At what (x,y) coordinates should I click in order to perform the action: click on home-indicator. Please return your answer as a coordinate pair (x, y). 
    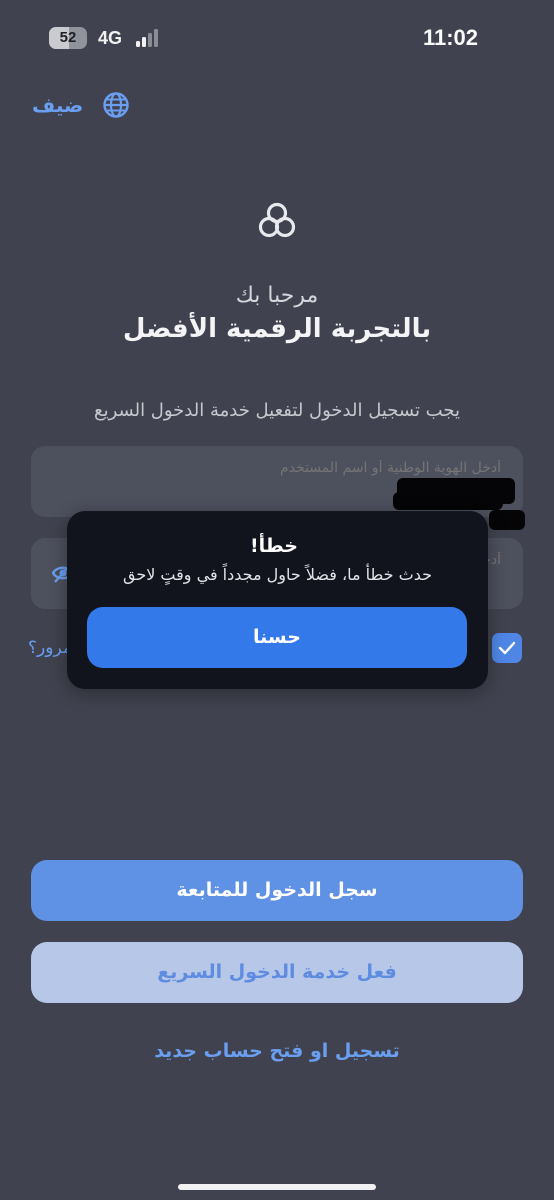
    Looking at the image, I should click on (277, 1187).